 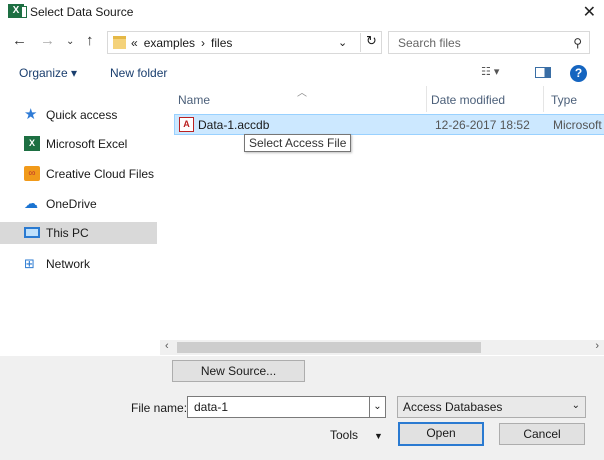 What do you see at coordinates (48, 73) in the screenshot?
I see `organize-button: Organize ▾` at bounding box center [48, 73].